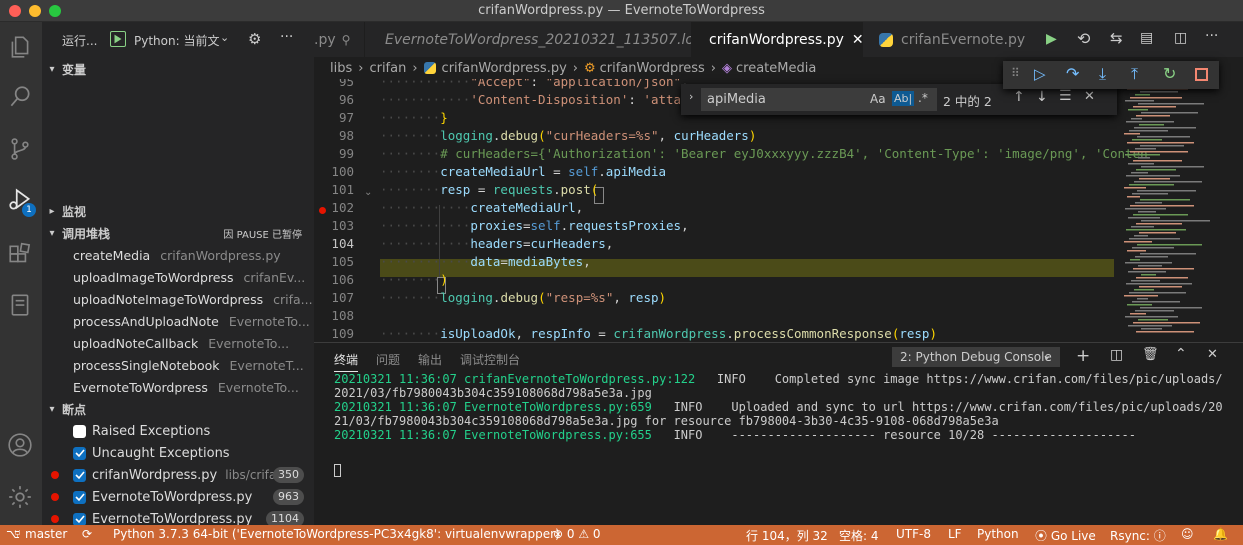 This screenshot has width=1243, height=545. What do you see at coordinates (178, 475) in the screenshot?
I see `breakpoint-item: crifanWordpress.py libs/crifan 350` at bounding box center [178, 475].